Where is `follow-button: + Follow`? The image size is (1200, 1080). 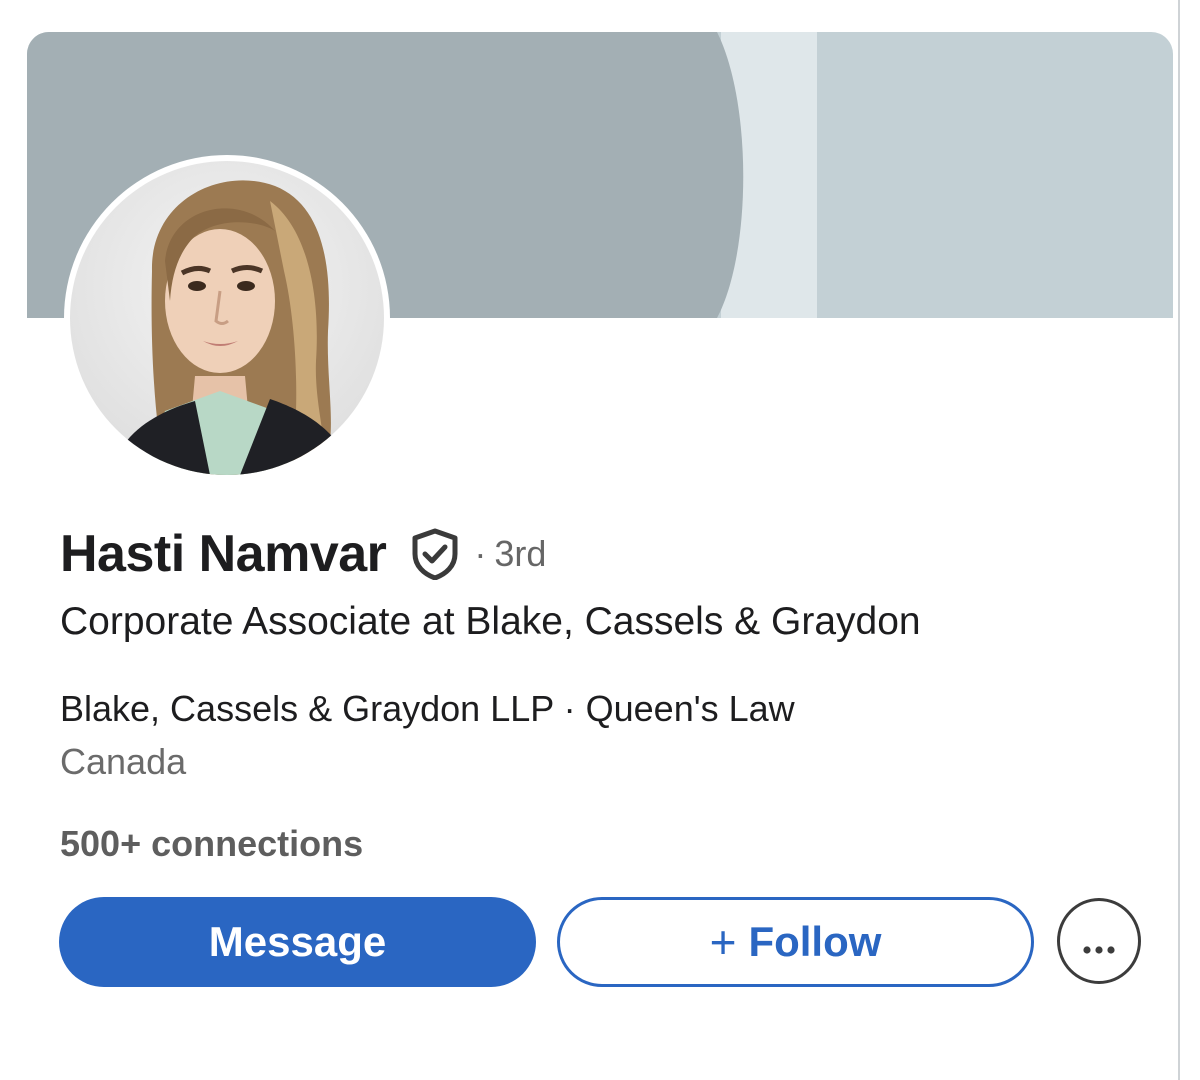
follow-button: + Follow is located at coordinates (795, 942).